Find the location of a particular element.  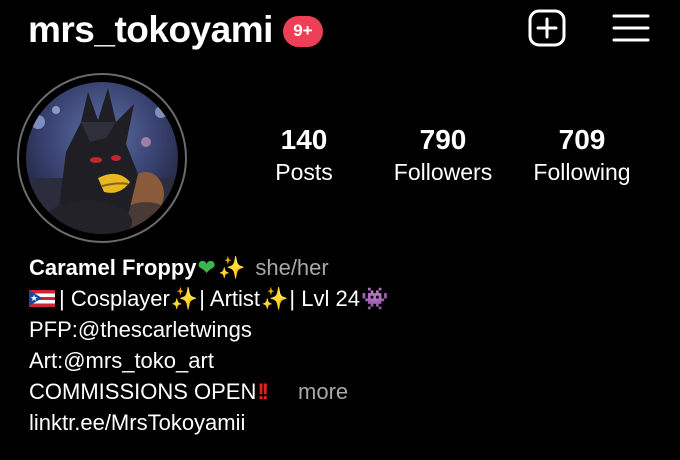

following-count: 709 is located at coordinates (582, 140).